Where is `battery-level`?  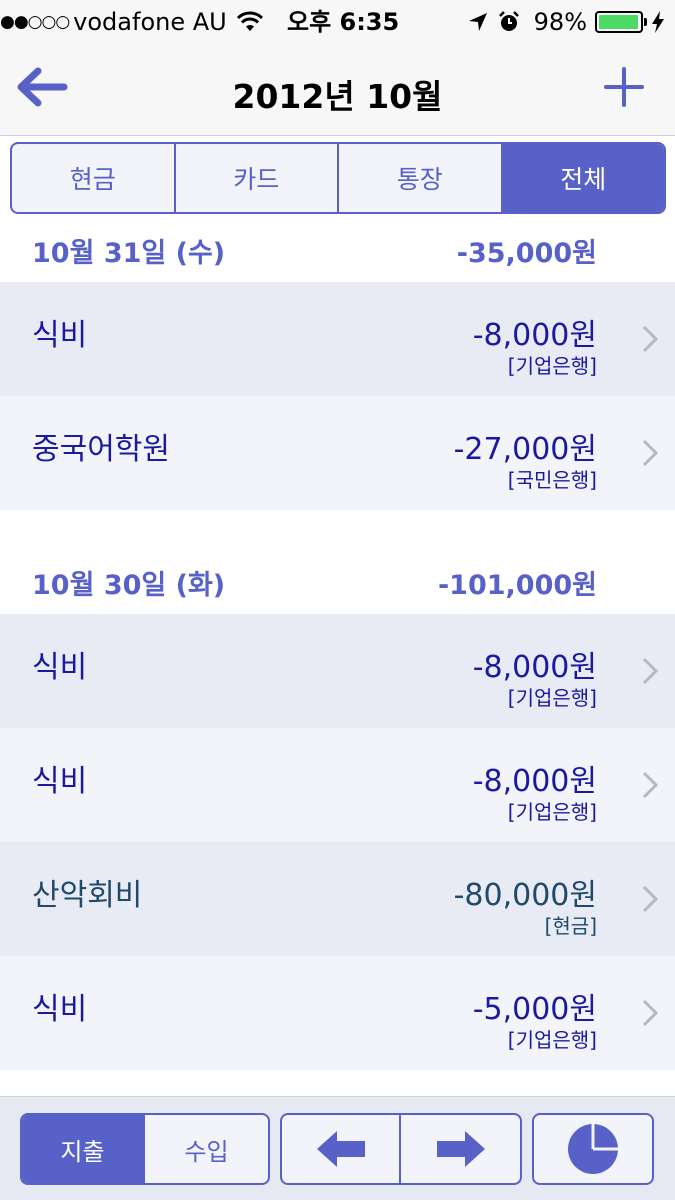 battery-level is located at coordinates (619, 22).